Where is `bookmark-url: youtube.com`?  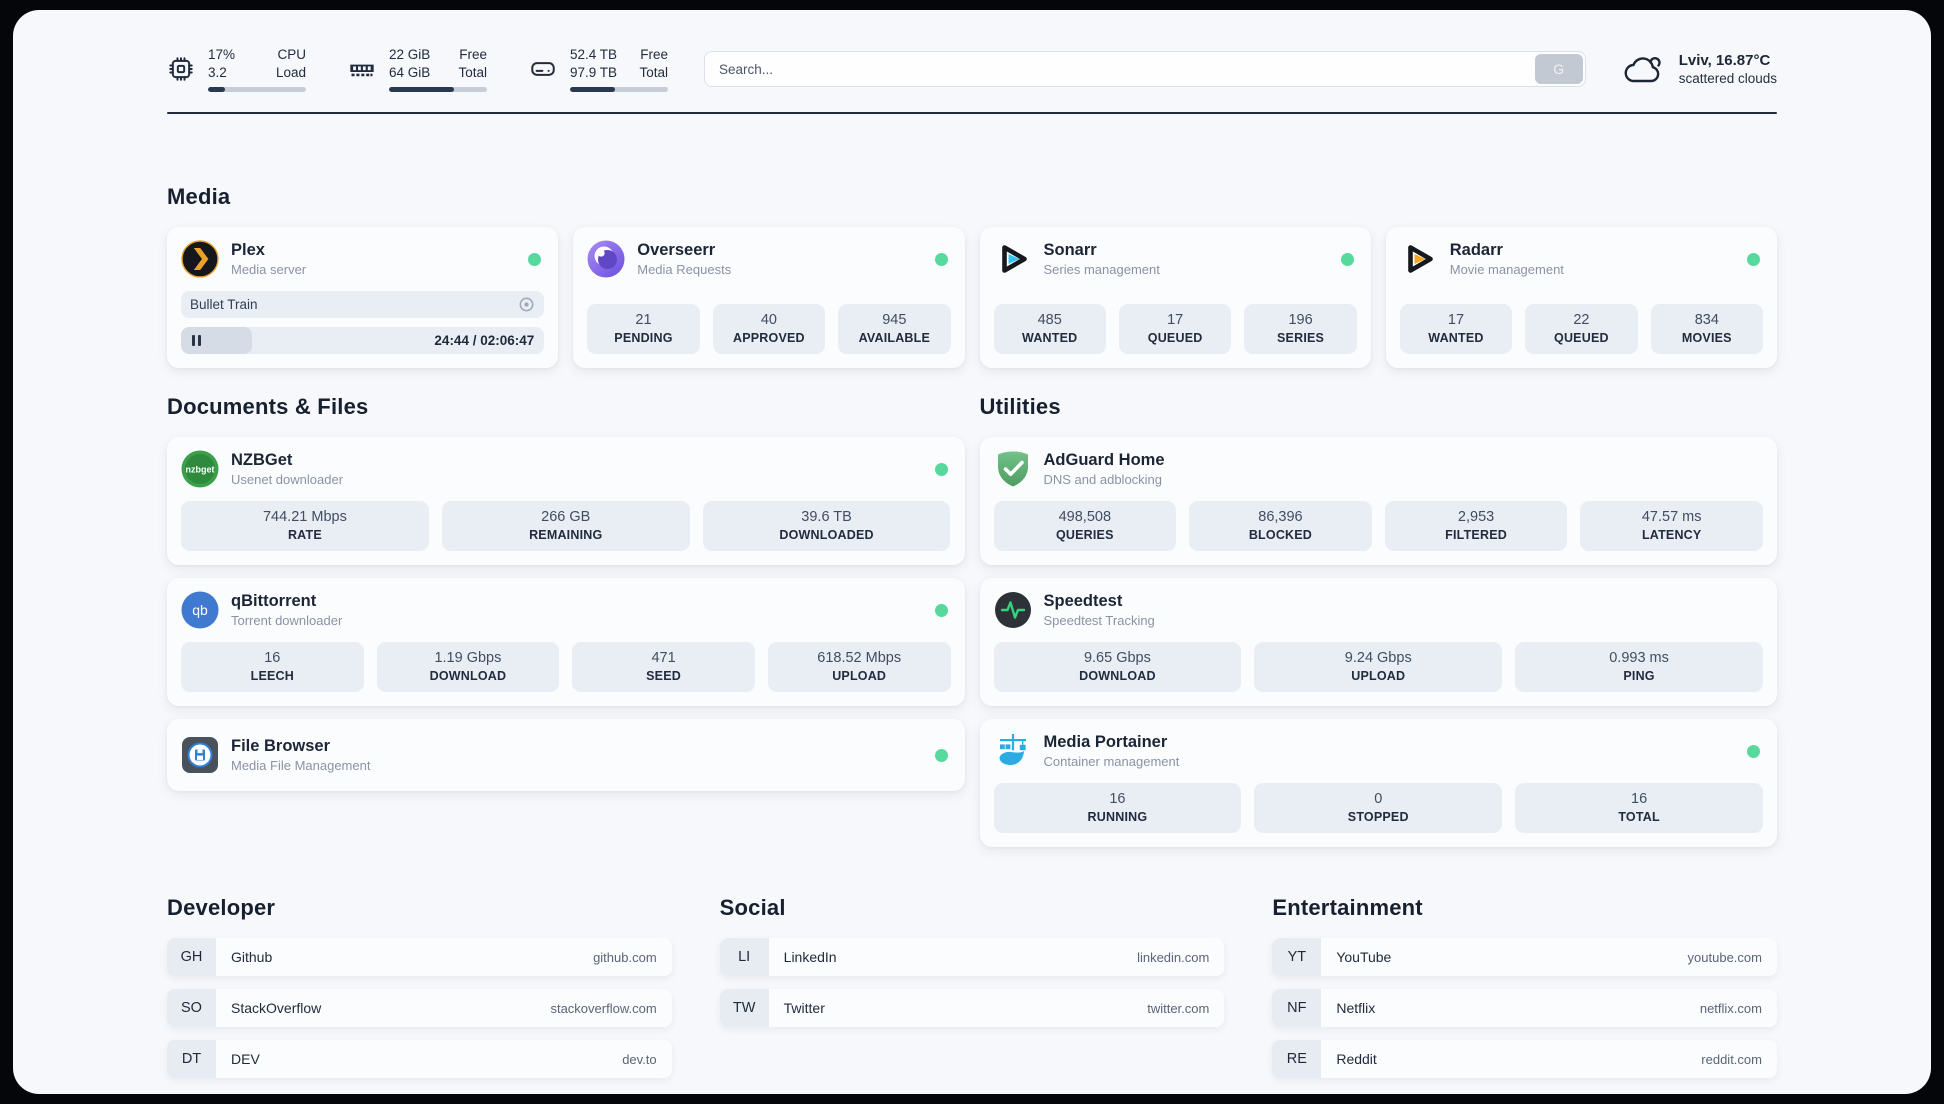
bookmark-url: youtube.com is located at coordinates (1724, 957).